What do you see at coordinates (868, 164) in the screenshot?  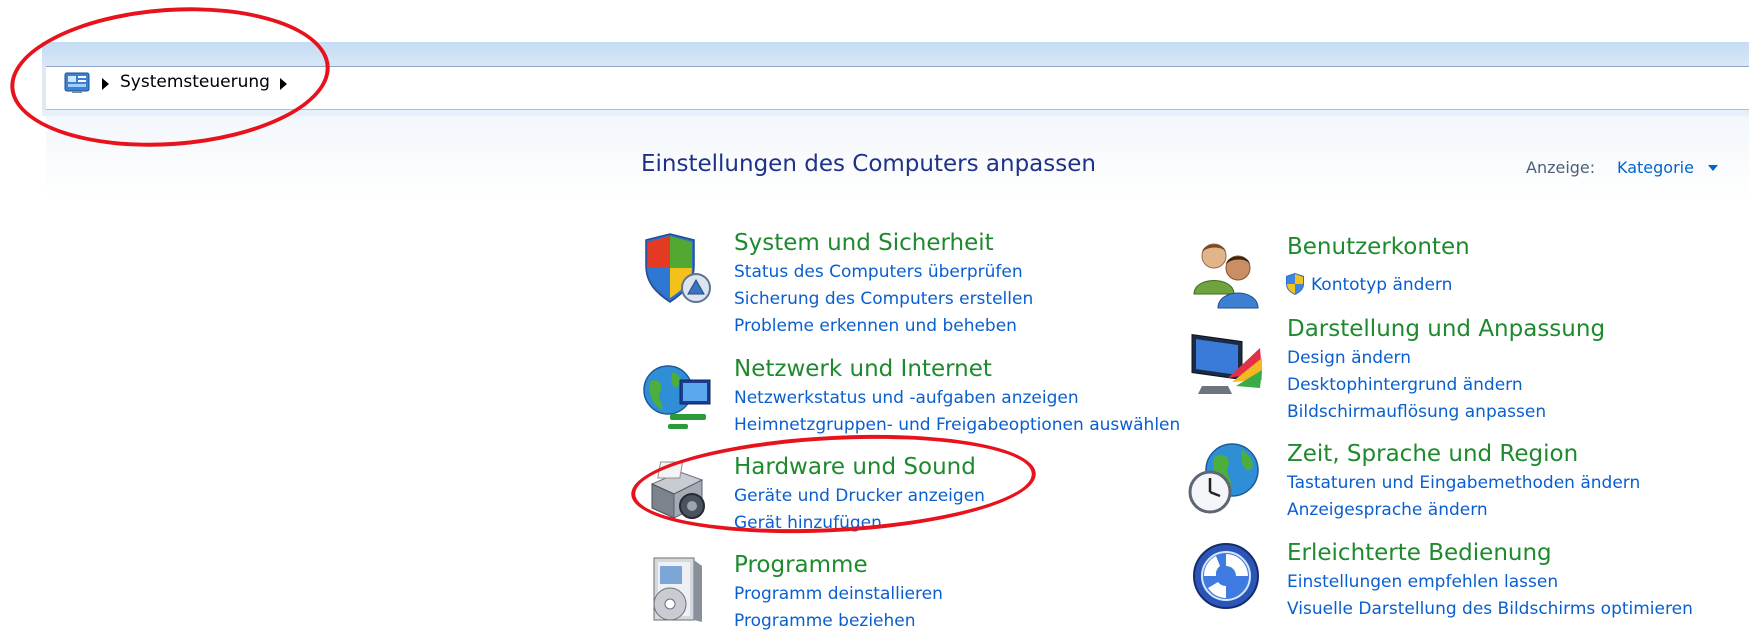 I see `page-title: Einstellungen des Computers anpassen` at bounding box center [868, 164].